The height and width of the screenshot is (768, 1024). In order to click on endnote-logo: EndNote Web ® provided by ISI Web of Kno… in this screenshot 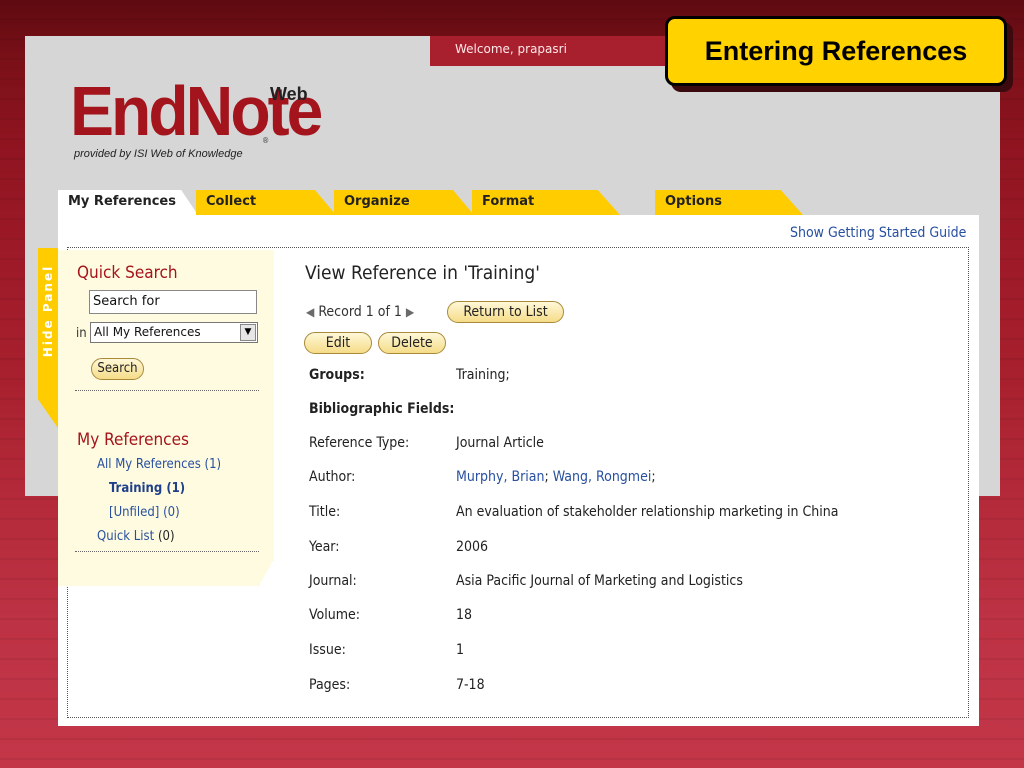, I will do `click(196, 118)`.